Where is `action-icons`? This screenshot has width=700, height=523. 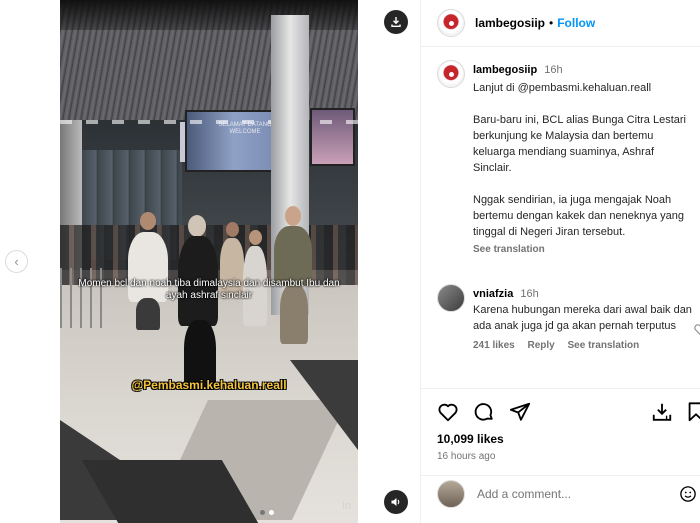 action-icons is located at coordinates (484, 412).